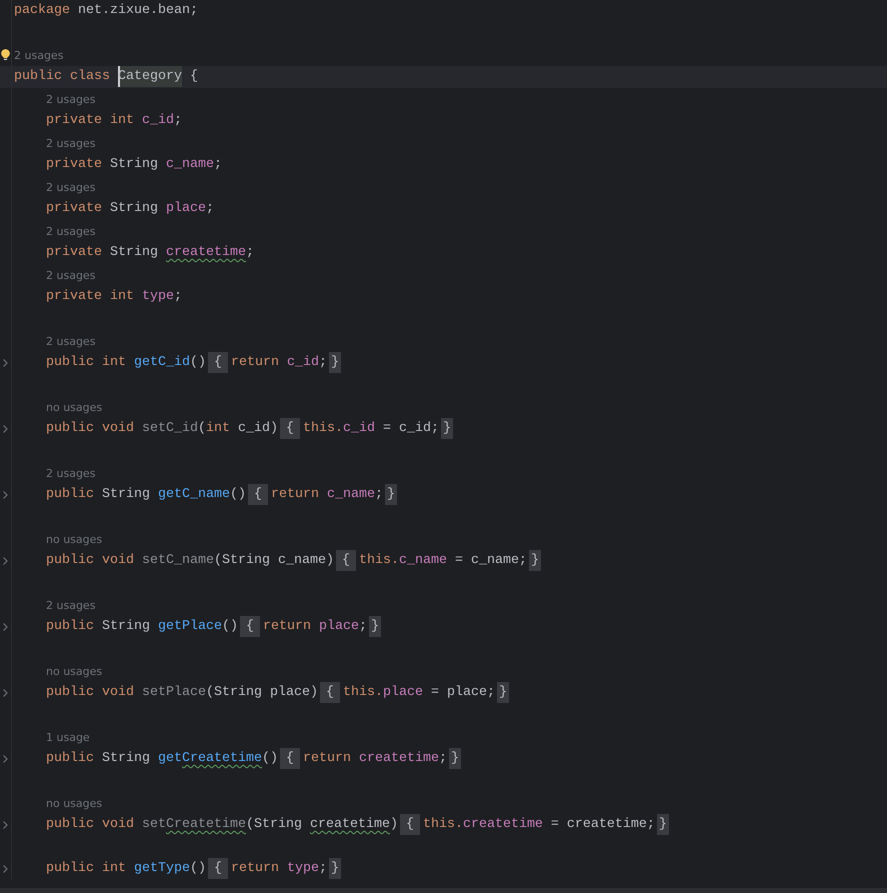 Image resolution: width=887 pixels, height=893 pixels. Describe the element at coordinates (293, 560) in the screenshot. I see `code-line: public void setC_name(String c_name) { this.c_name = c_name; }` at that location.